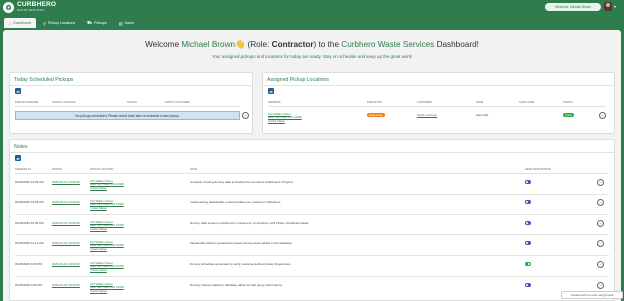  I want to click on column-header: SEND NOTIFICATION, so click(538, 169).